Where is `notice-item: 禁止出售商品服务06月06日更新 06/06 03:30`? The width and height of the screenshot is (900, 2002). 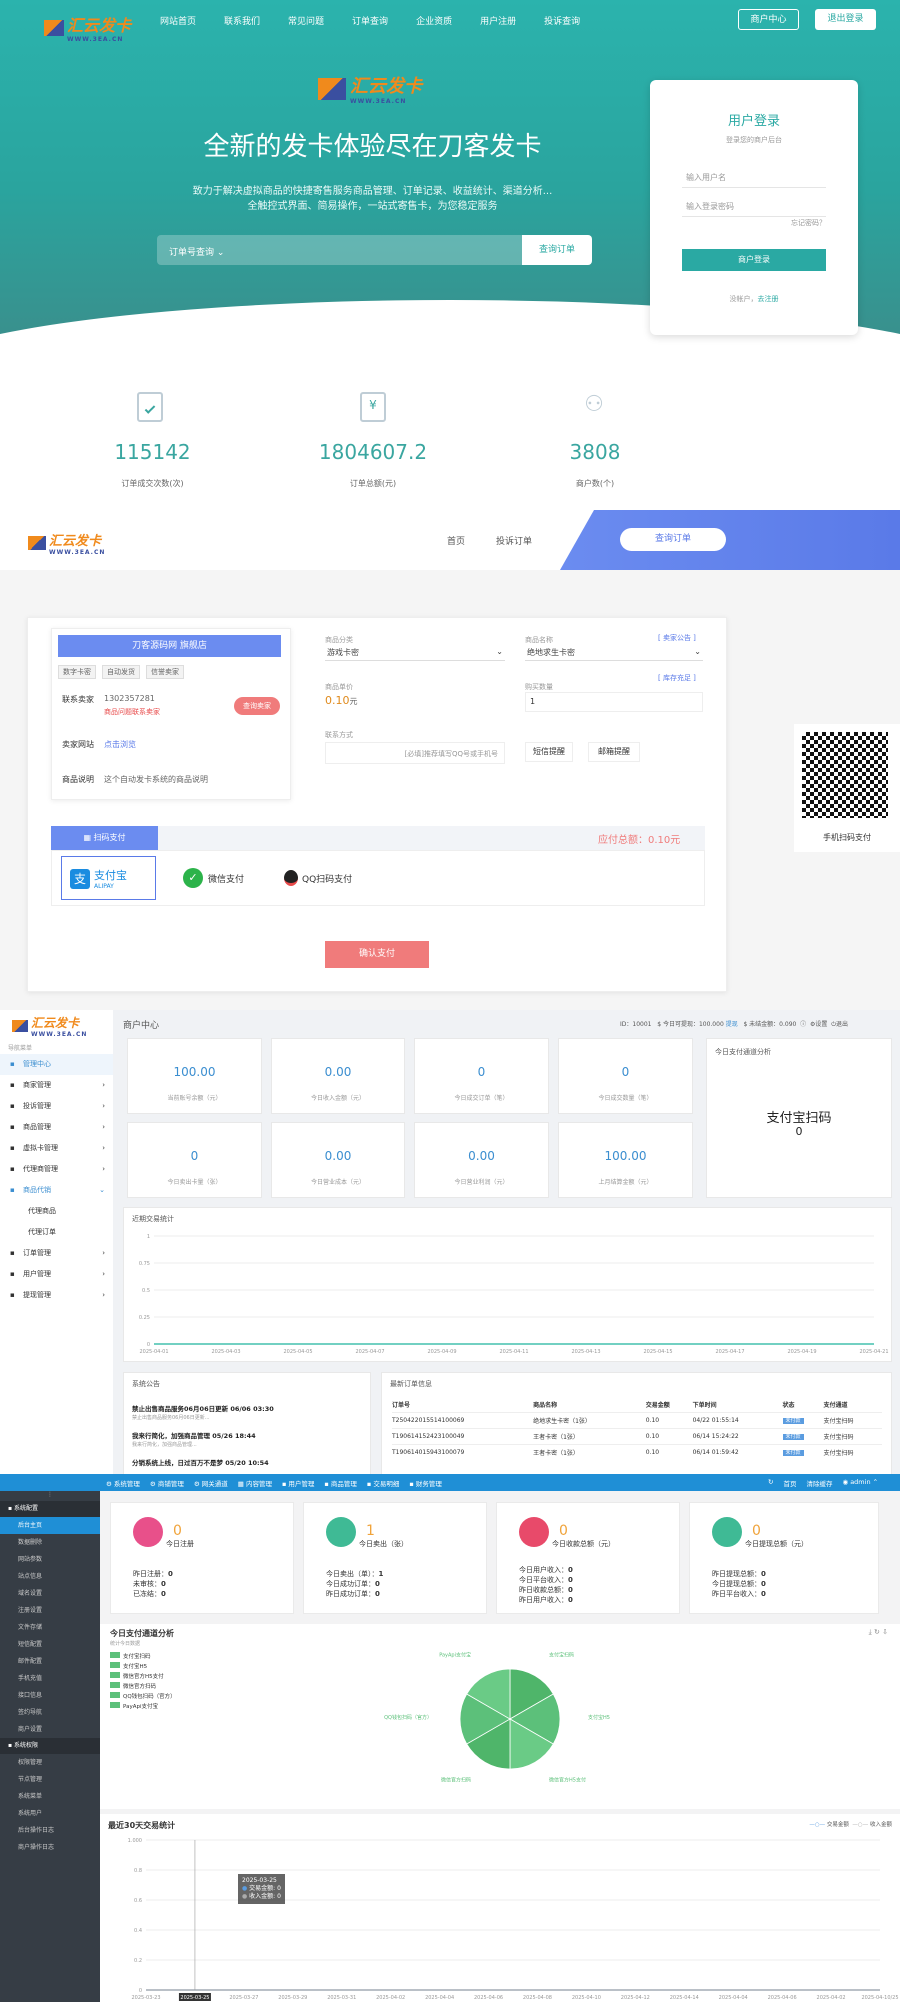 notice-item: 禁止出售商品服务06月06日更新 06/06 03:30 is located at coordinates (203, 1408).